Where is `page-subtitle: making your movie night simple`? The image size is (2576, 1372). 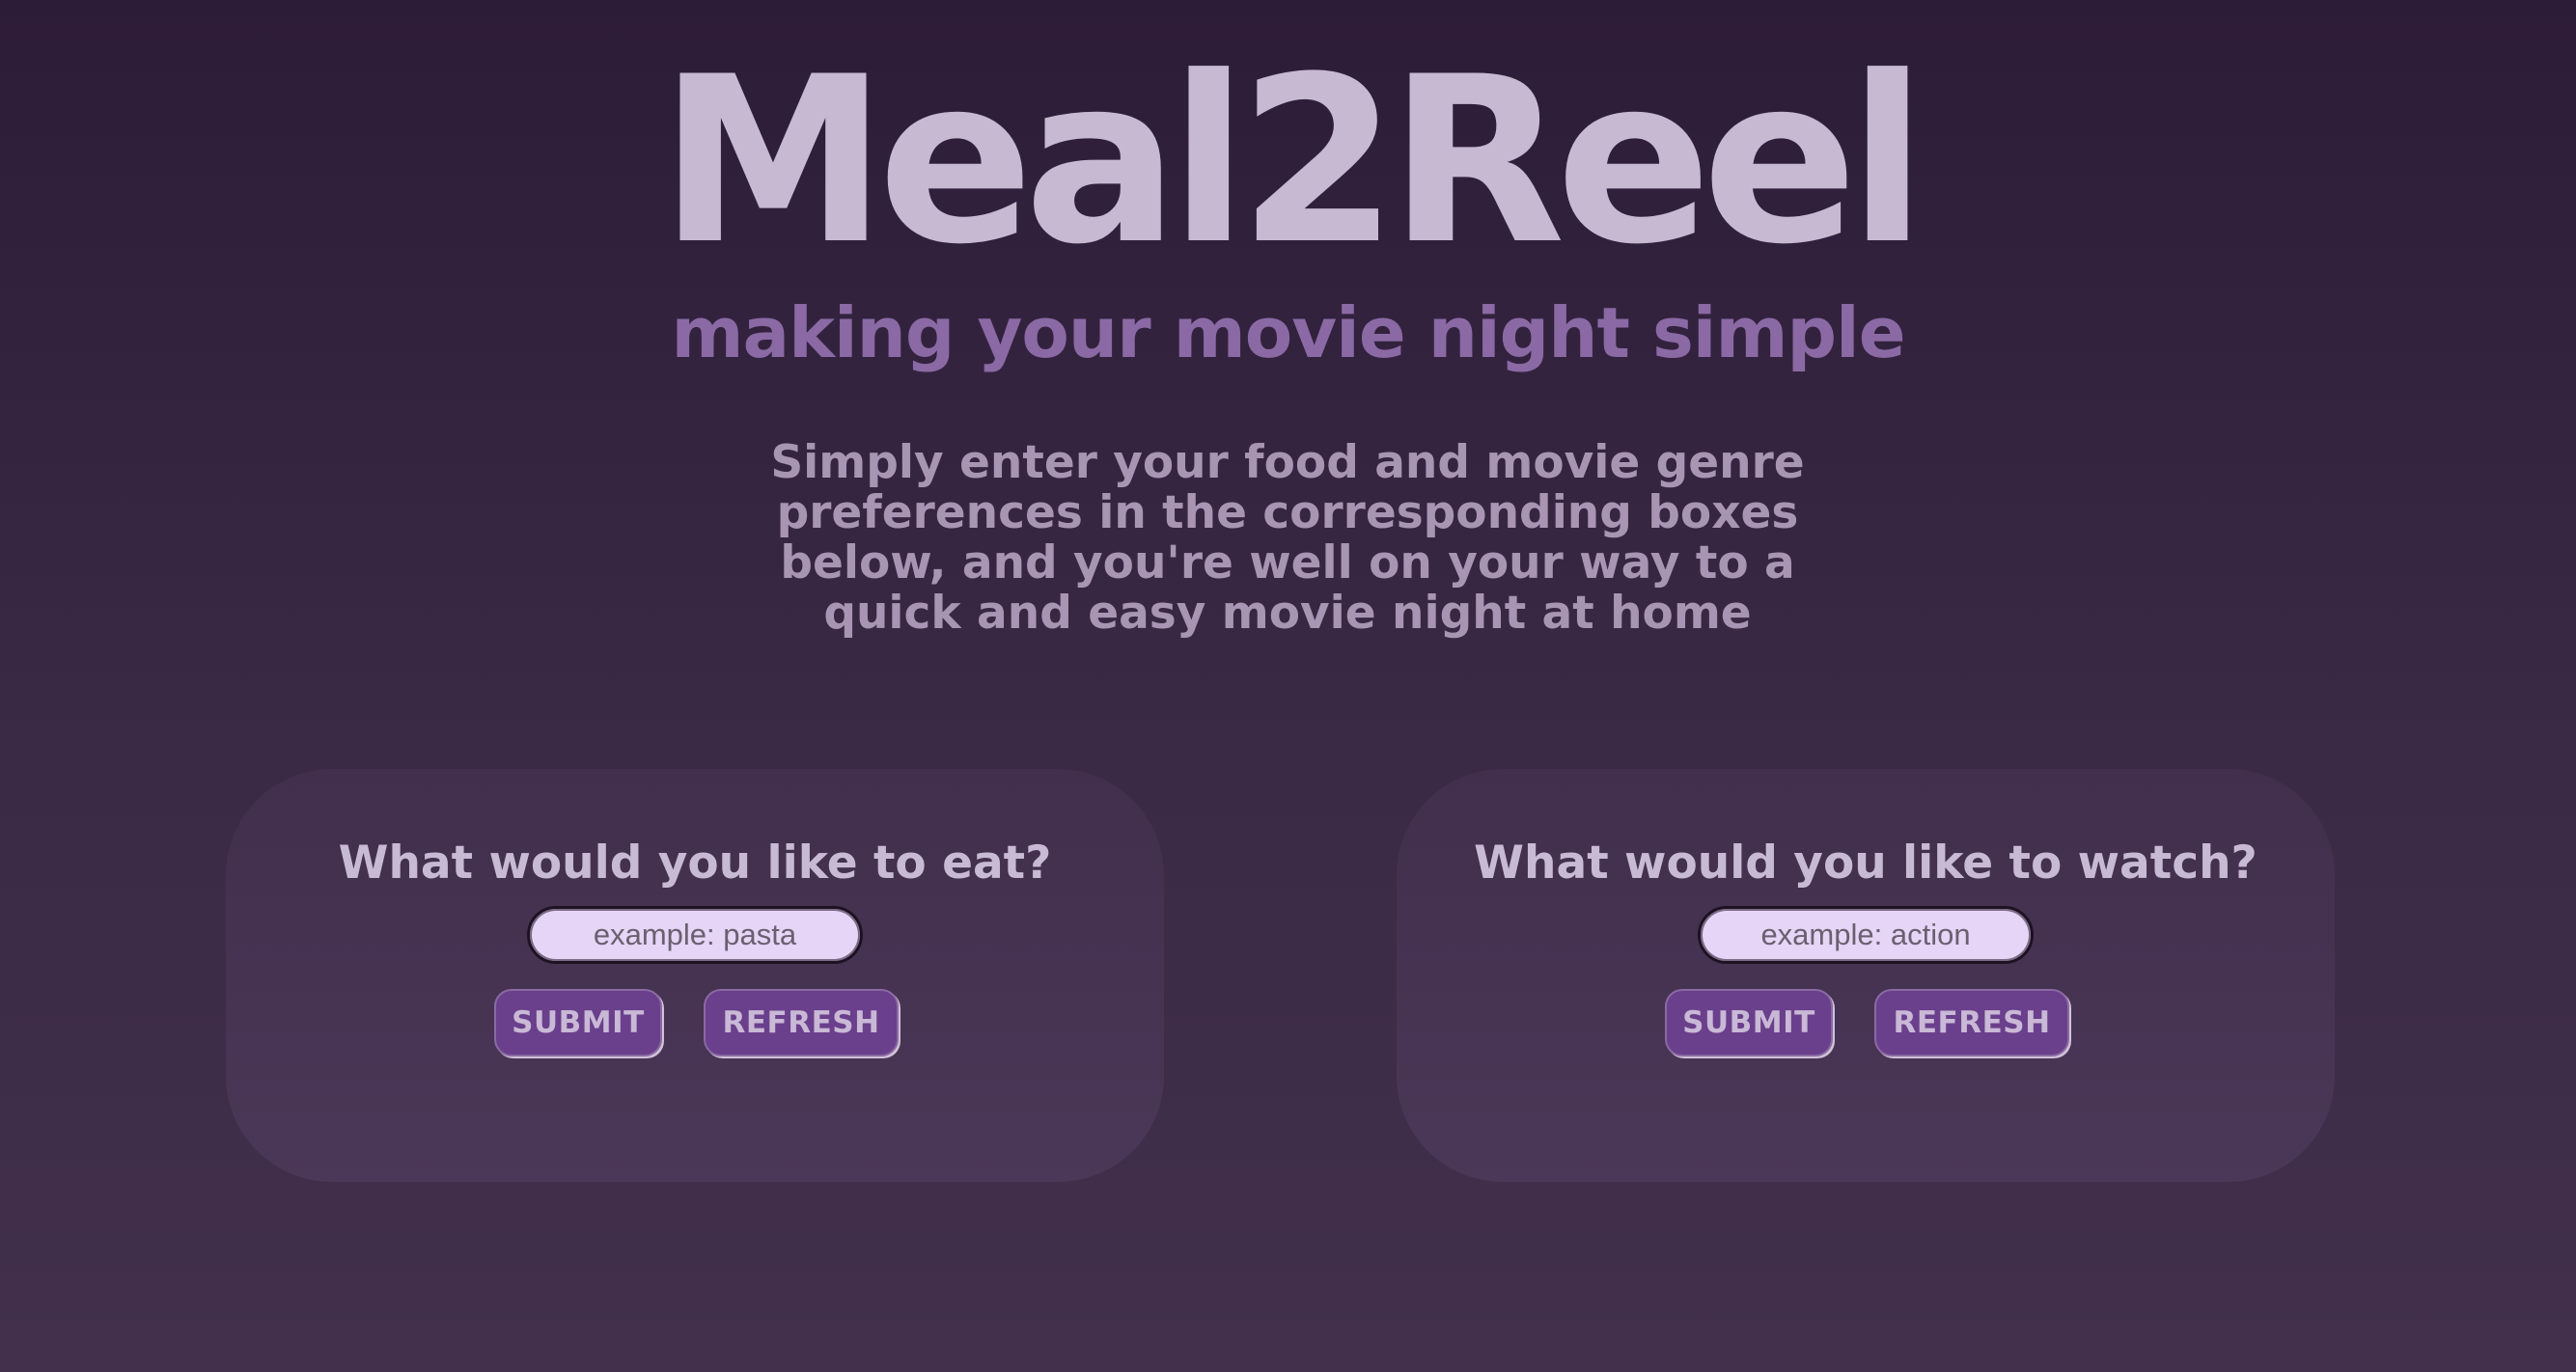
page-subtitle: making your movie night simple is located at coordinates (1288, 332).